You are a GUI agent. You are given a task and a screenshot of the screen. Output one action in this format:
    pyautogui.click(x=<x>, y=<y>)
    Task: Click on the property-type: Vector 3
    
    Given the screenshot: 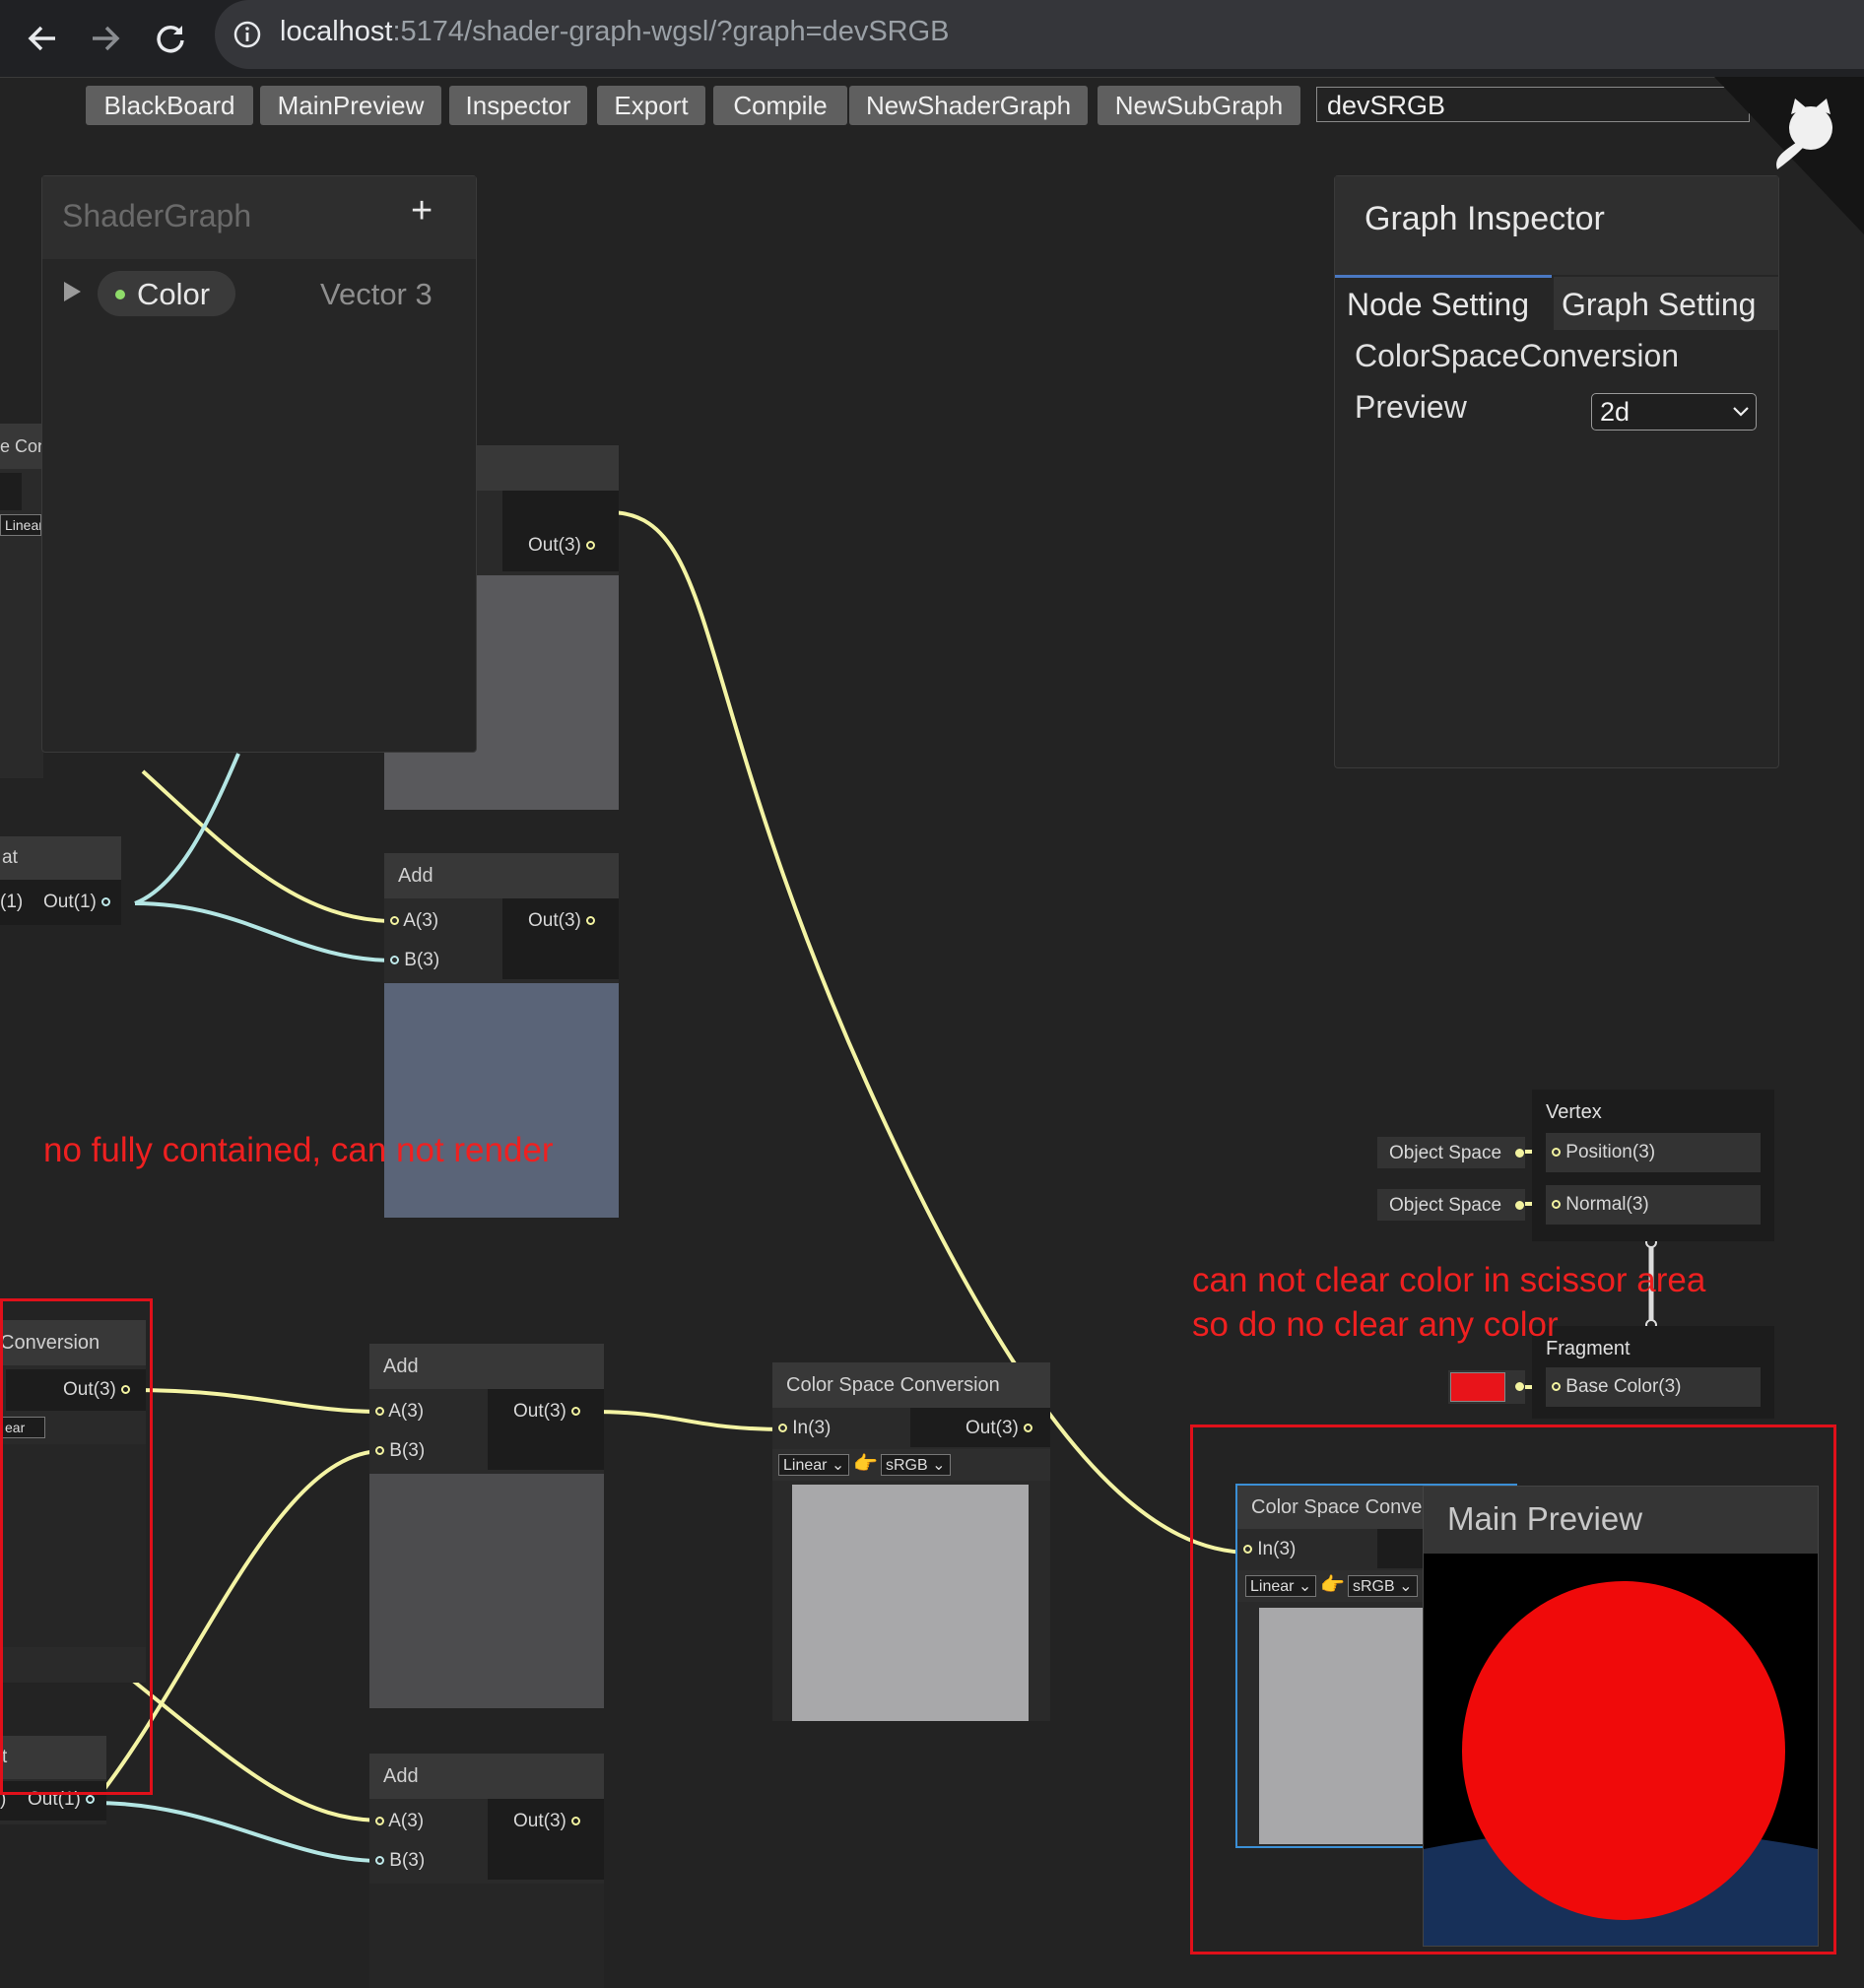 What is the action you would take?
    pyautogui.click(x=376, y=294)
    